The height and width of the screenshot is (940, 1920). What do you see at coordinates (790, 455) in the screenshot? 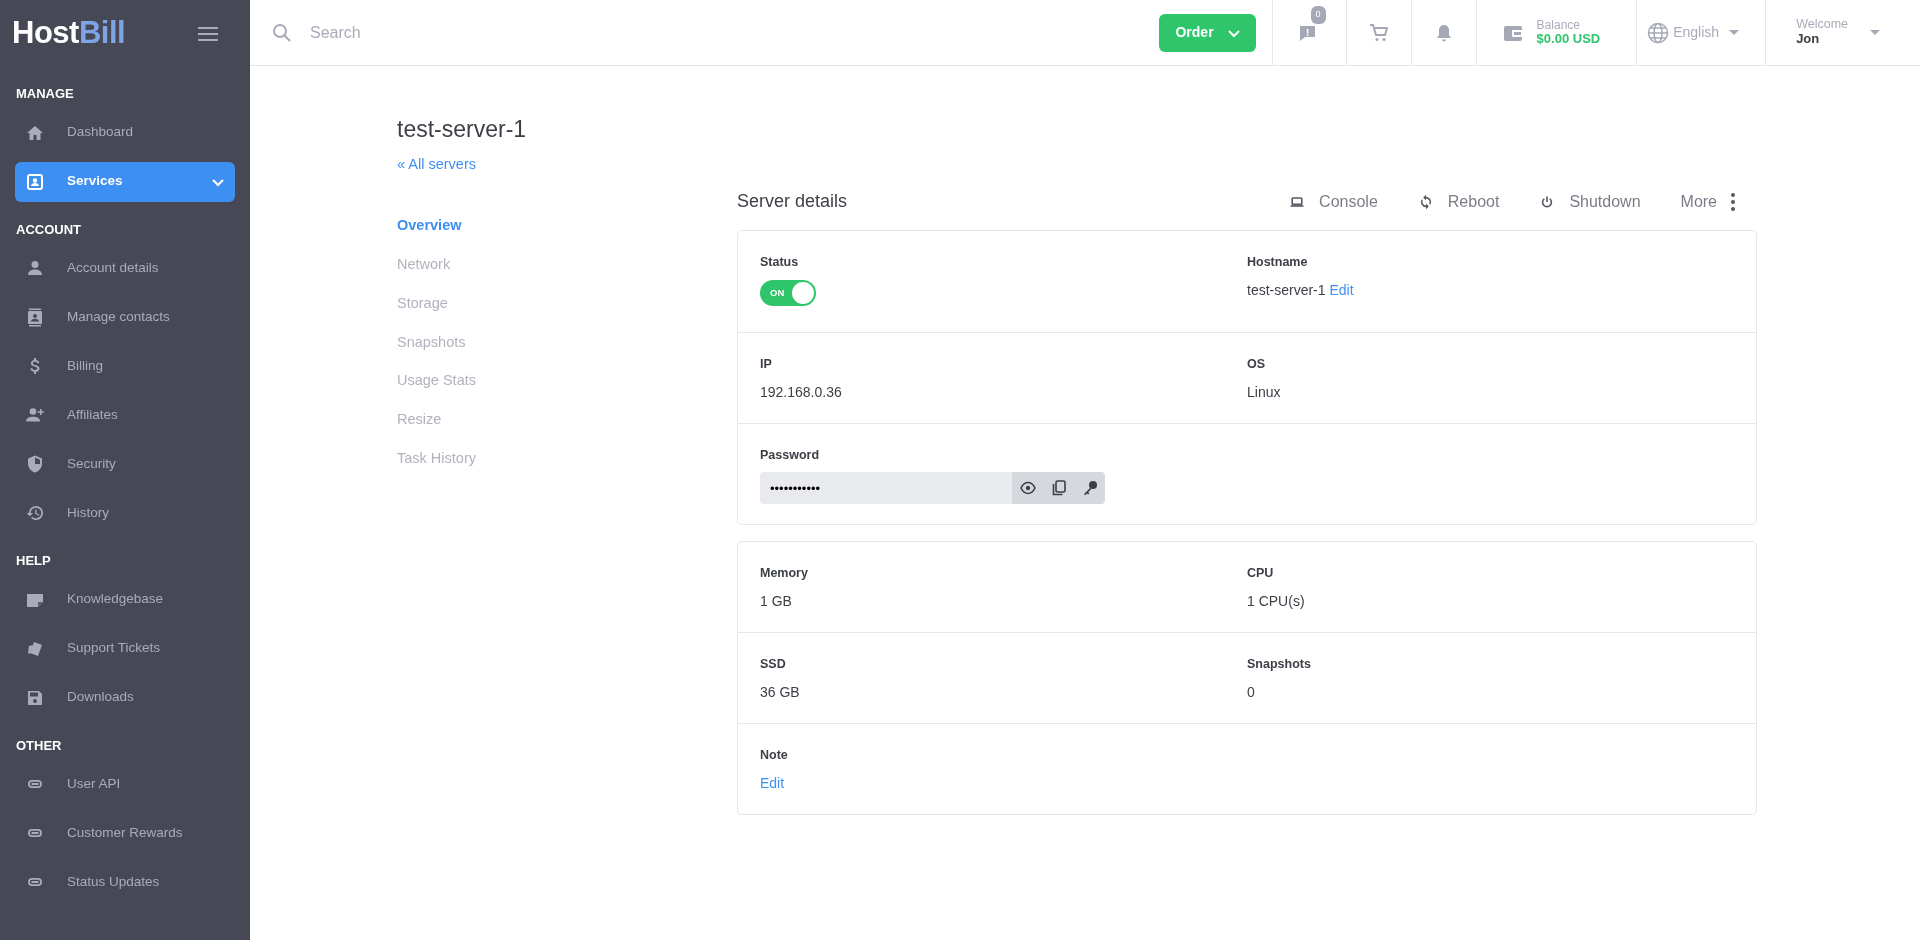
I see `field-label: Password` at bounding box center [790, 455].